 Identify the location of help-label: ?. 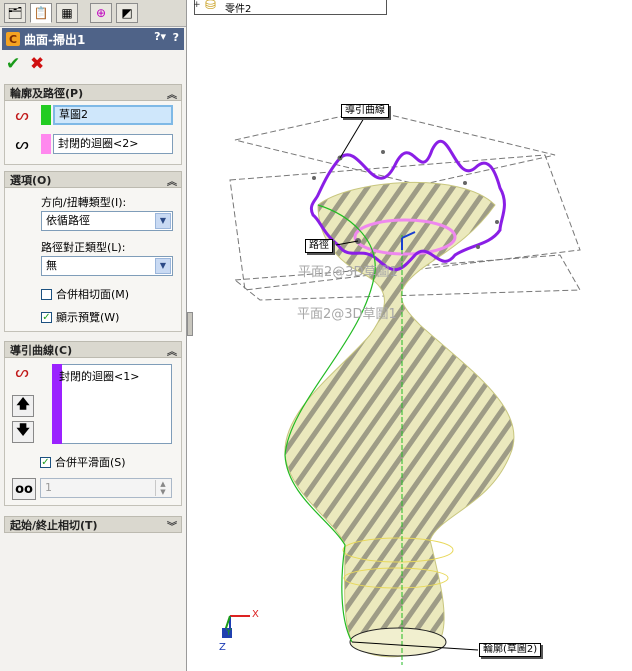
(157, 36).